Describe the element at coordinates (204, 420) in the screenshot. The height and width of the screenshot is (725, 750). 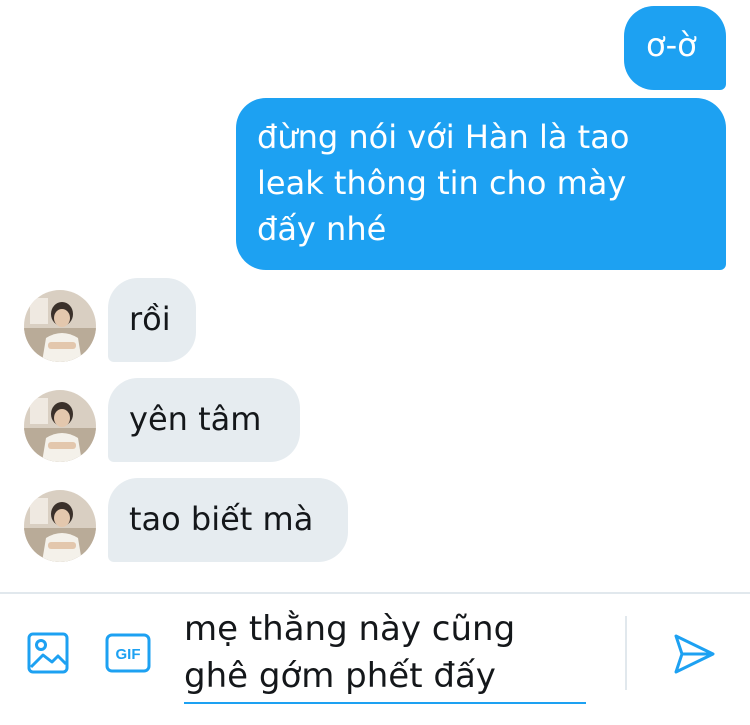
I see `received-message-bubble: yên tâm` at that location.